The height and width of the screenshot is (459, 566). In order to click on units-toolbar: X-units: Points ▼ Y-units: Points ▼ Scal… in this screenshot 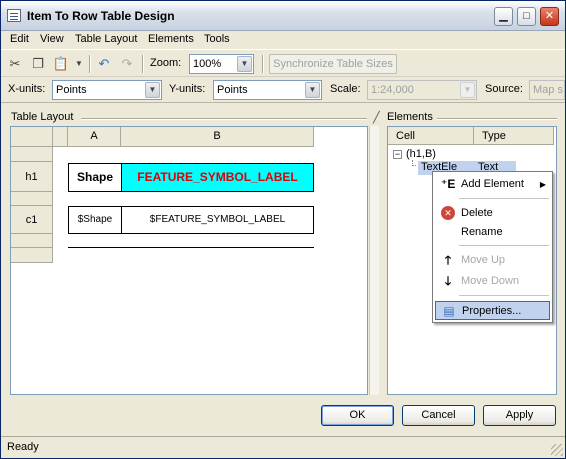, I will do `click(283, 90)`.